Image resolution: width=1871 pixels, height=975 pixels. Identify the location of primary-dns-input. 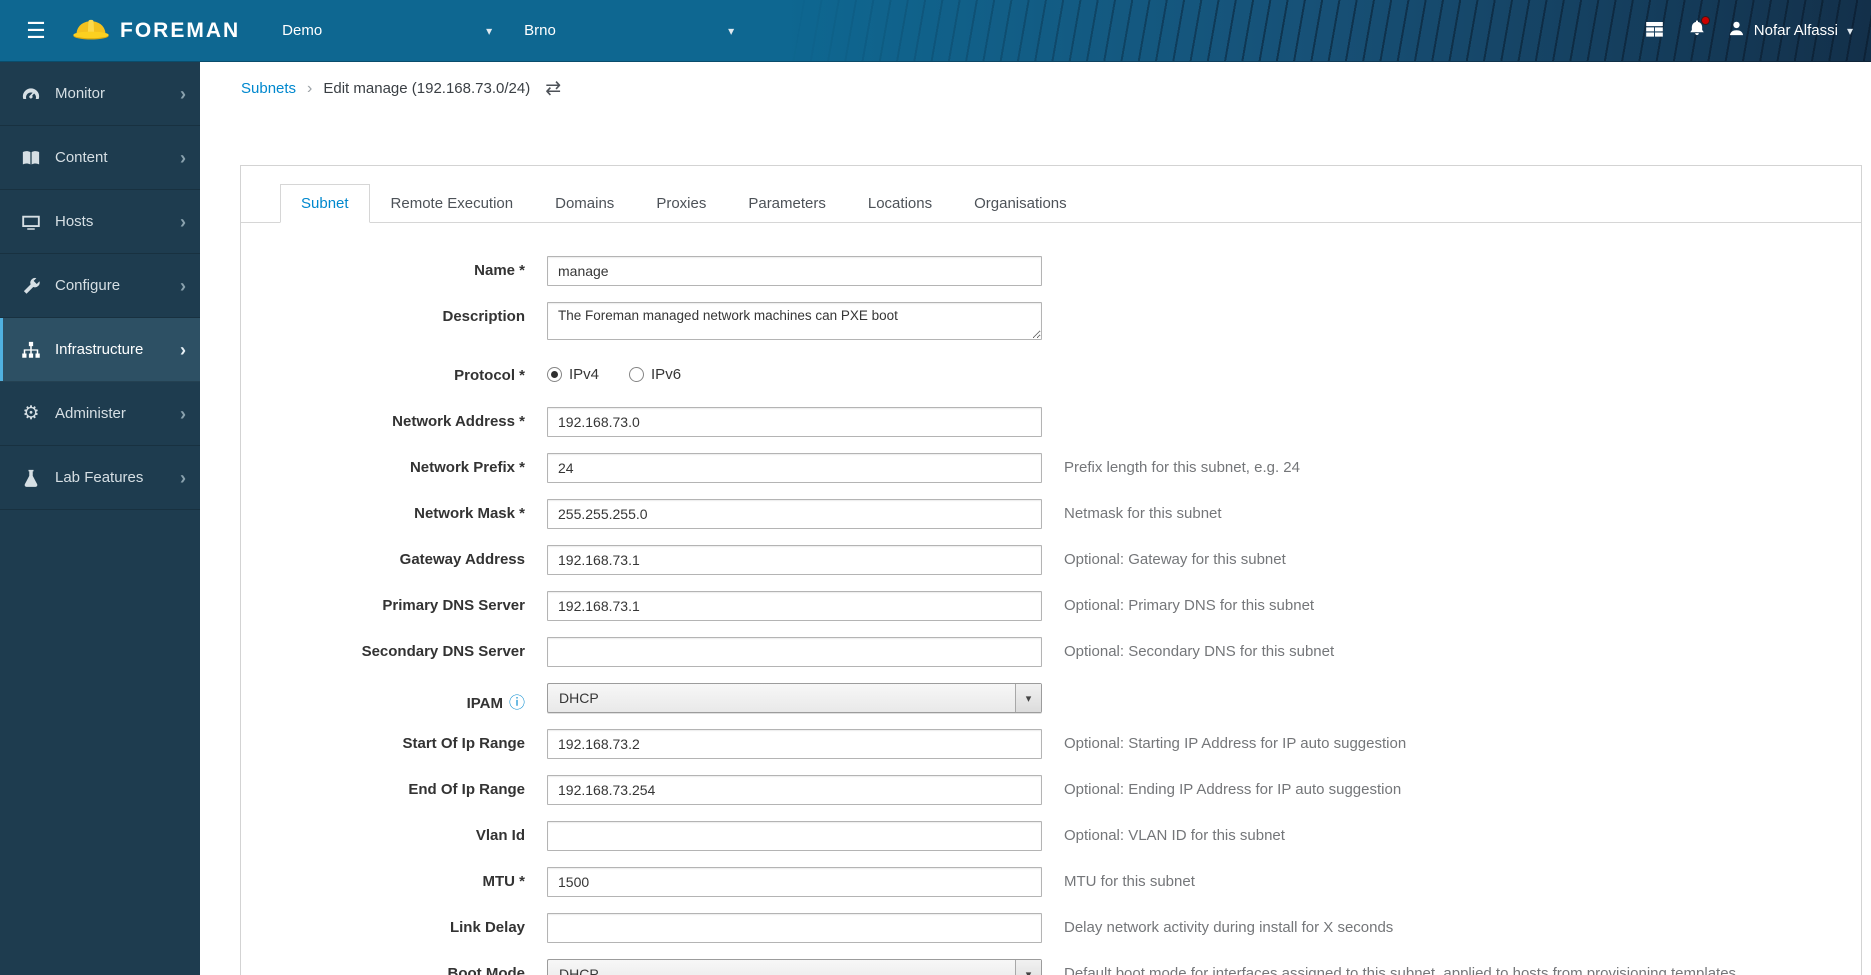
(794, 606).